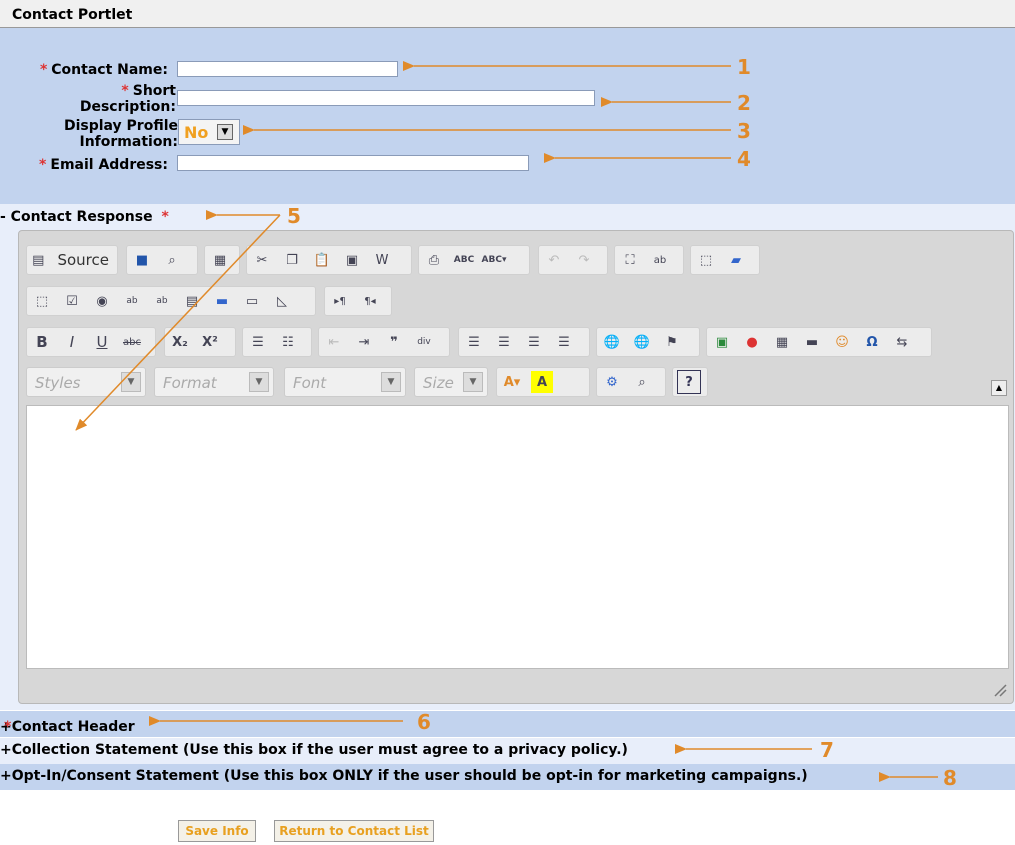  What do you see at coordinates (827, 750) in the screenshot?
I see `annotation-number: 7` at bounding box center [827, 750].